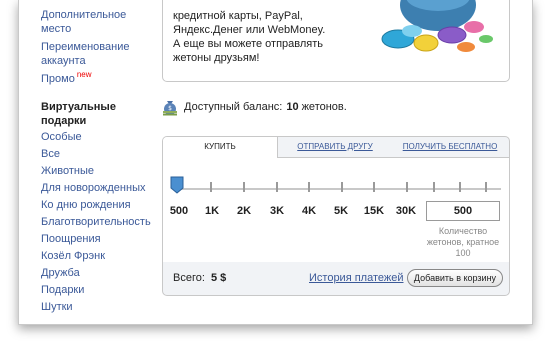 This screenshot has height=344, width=550. I want to click on slider-value-label: 4K, so click(309, 211).